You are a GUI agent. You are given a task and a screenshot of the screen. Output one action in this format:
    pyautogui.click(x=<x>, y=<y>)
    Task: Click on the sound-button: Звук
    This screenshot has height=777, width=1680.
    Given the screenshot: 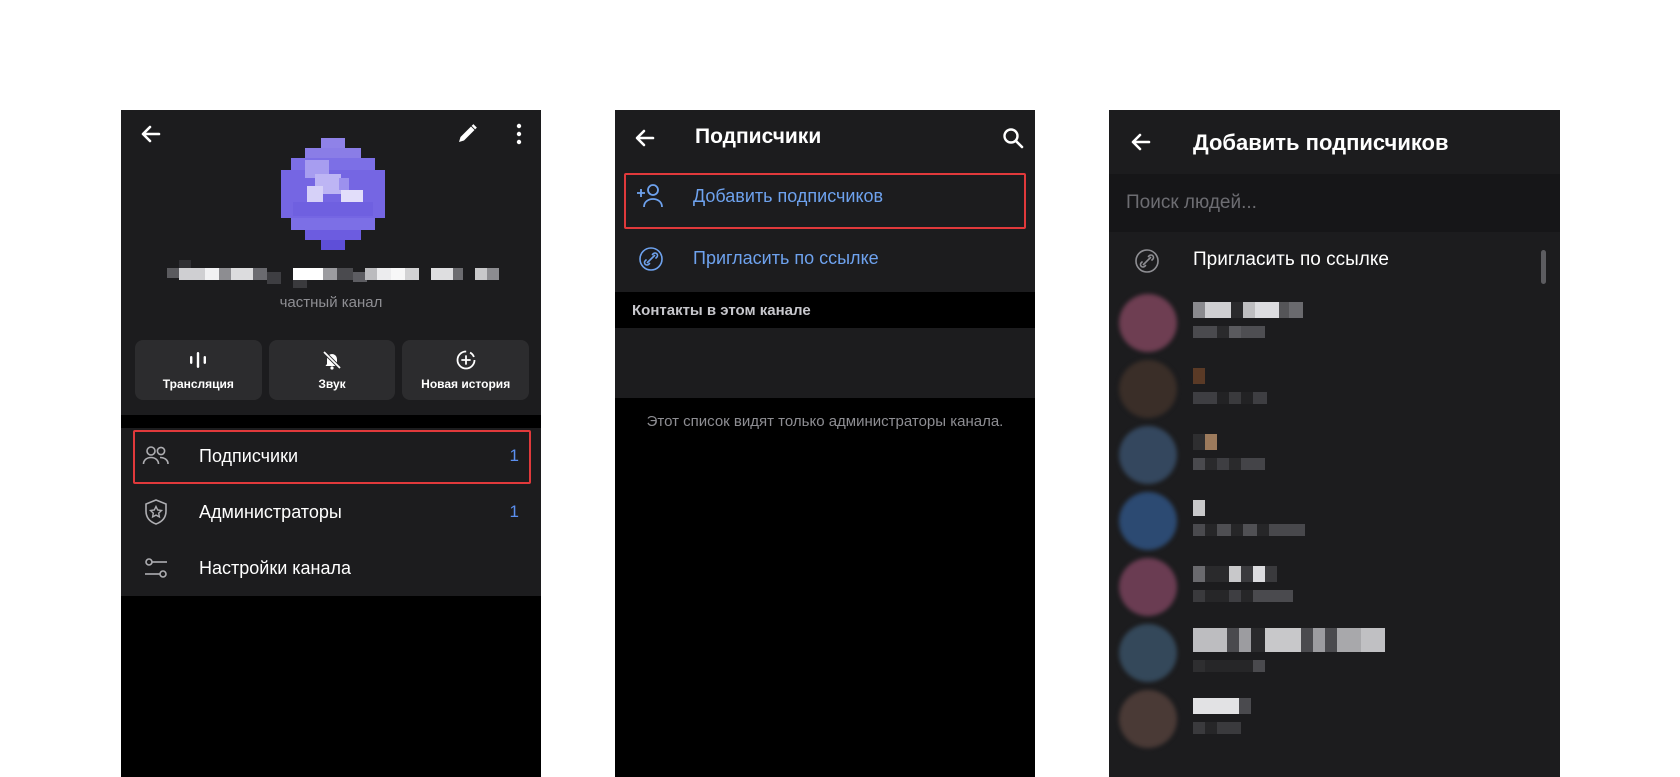 What is the action you would take?
    pyautogui.click(x=332, y=370)
    